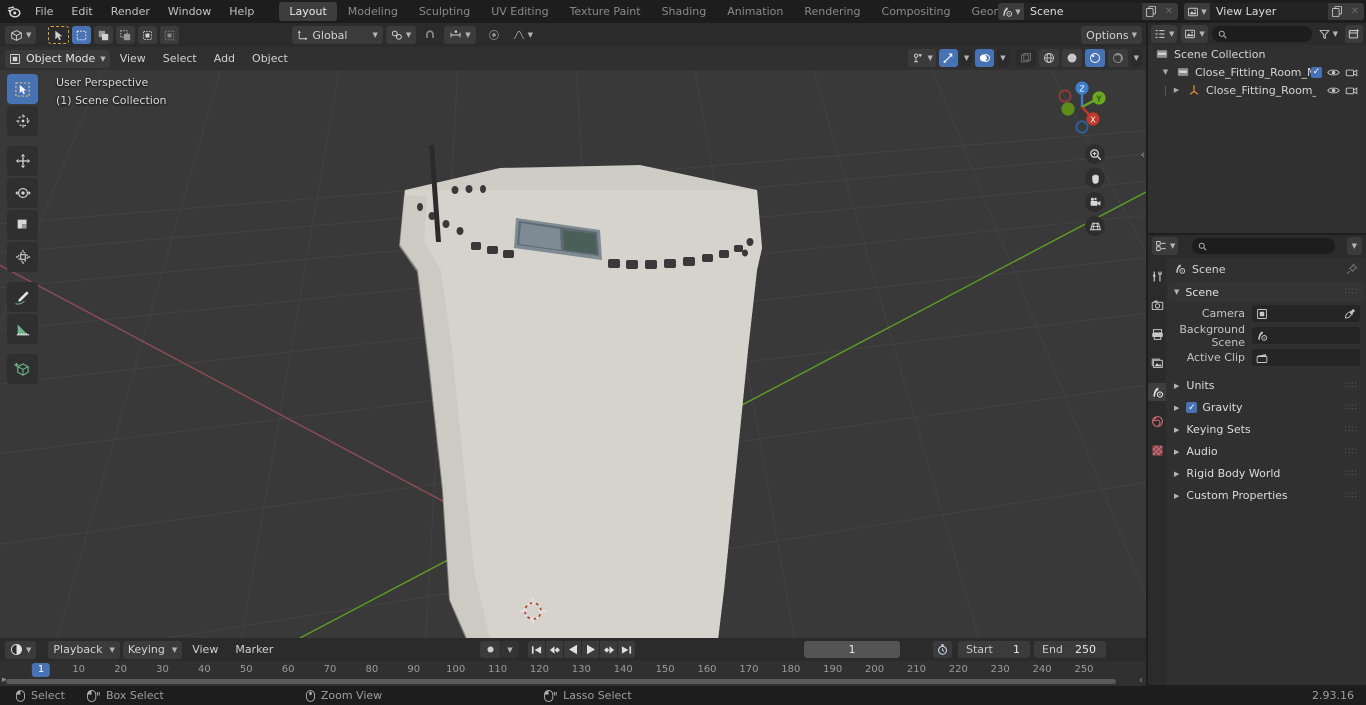 Image resolution: width=1366 pixels, height=705 pixels. Describe the element at coordinates (21, 35) in the screenshot. I see `editor-type-selector: ▼` at that location.